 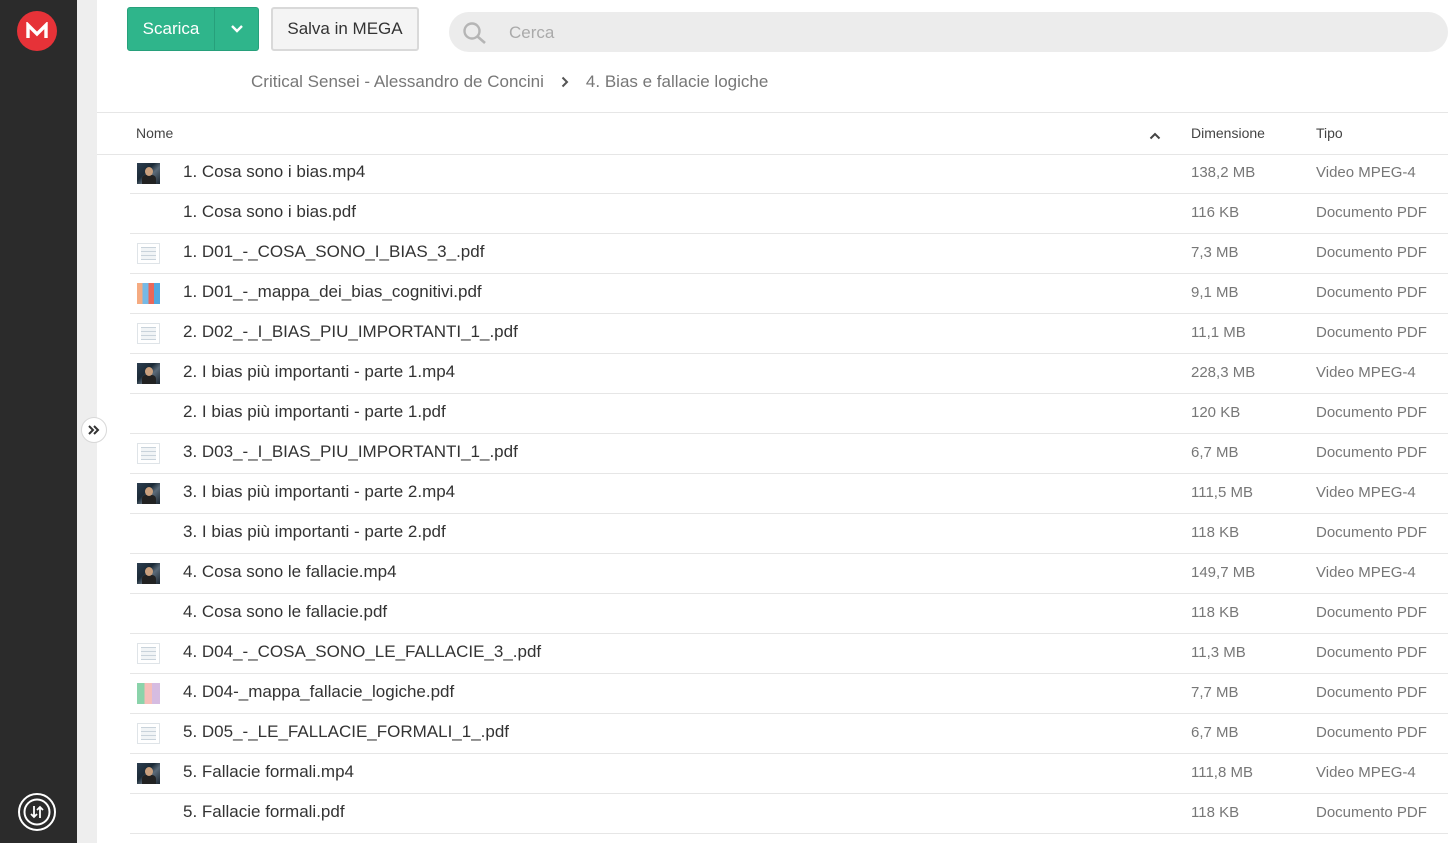 I want to click on file-size: 138,2 MB, so click(x=1223, y=172).